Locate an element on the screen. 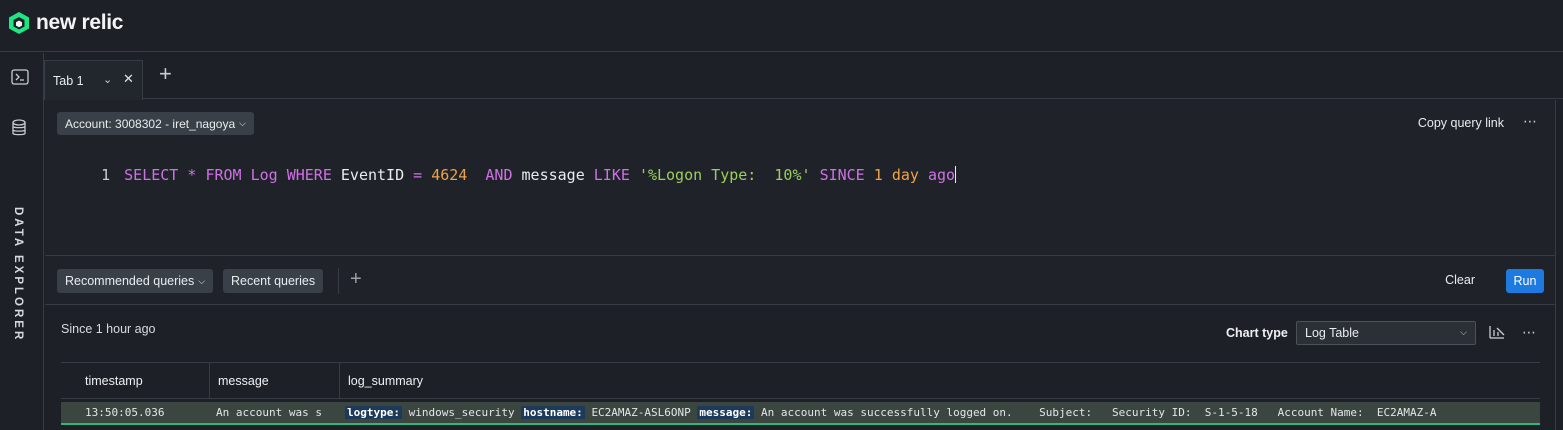 The width and height of the screenshot is (1563, 430). clear-button: Clear is located at coordinates (1460, 280).